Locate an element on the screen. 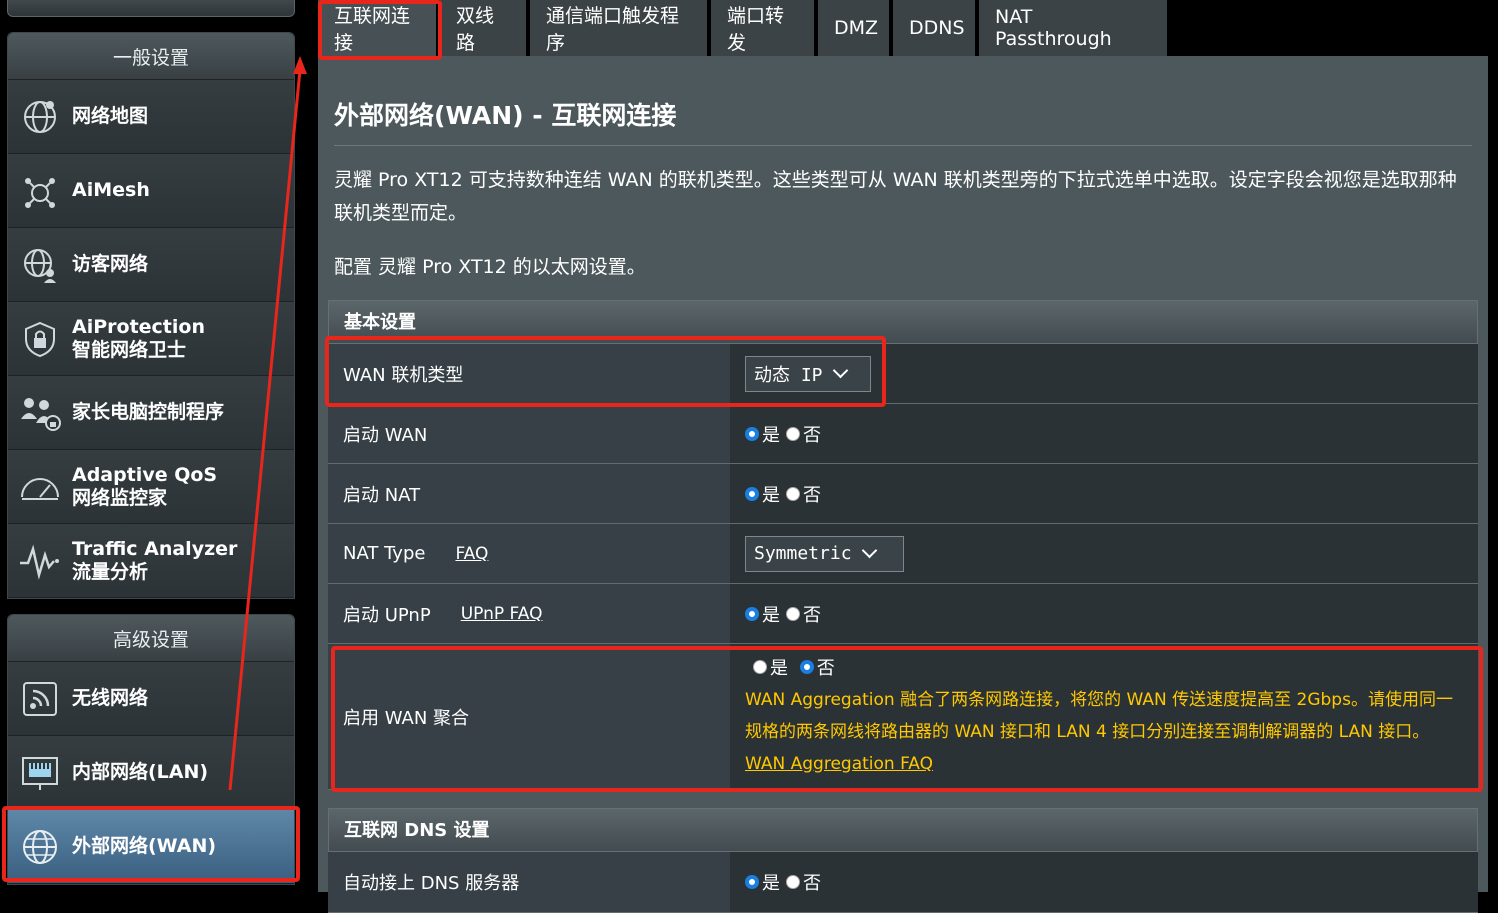  row-enable-nat: 启动 NAT 是 否 is located at coordinates (903, 494).